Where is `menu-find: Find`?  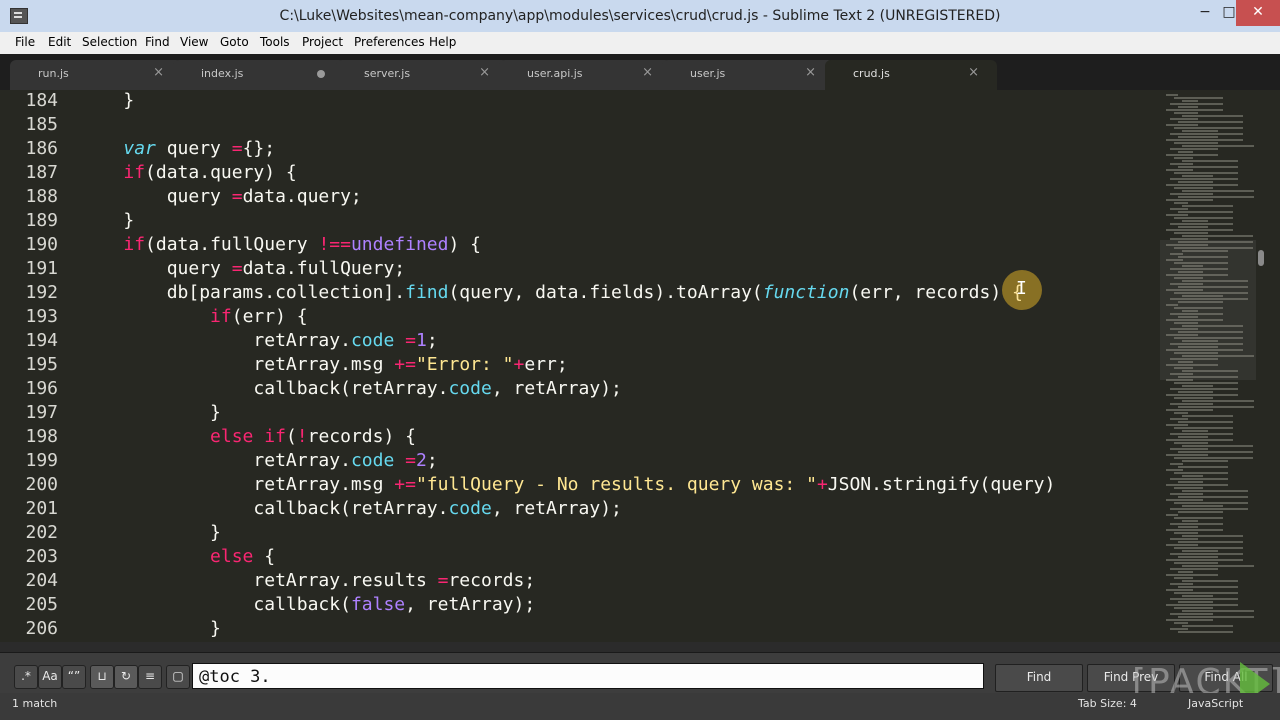 menu-find: Find is located at coordinates (157, 42).